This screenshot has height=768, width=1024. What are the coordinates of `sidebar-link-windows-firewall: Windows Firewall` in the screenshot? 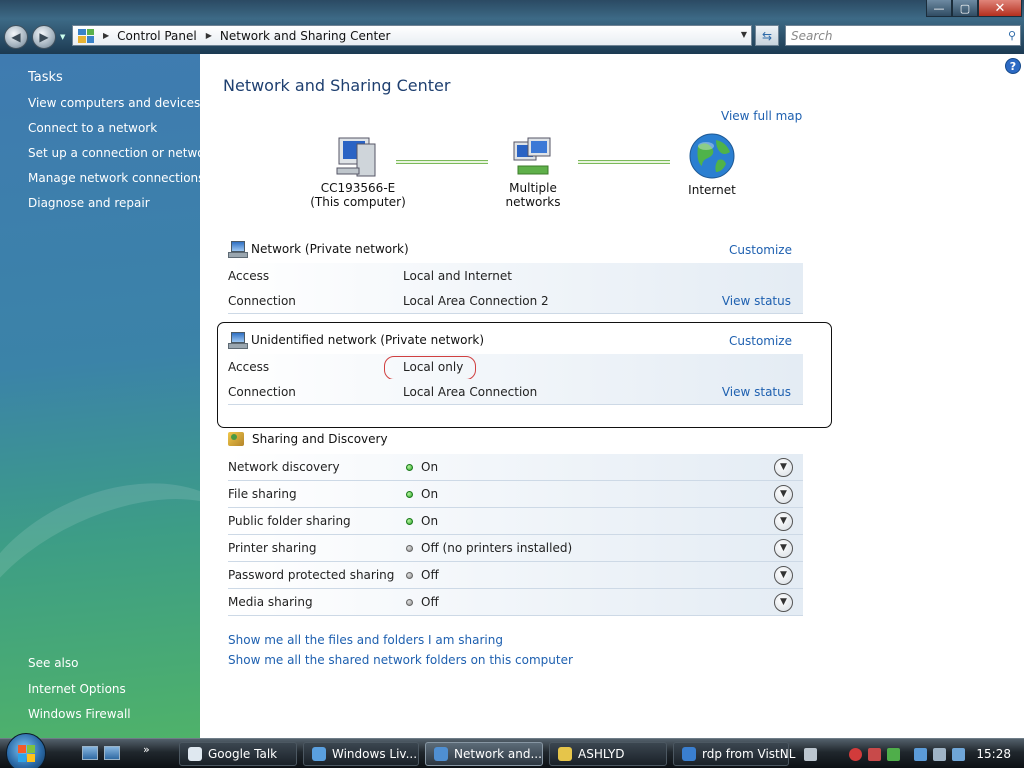 It's located at (79, 714).